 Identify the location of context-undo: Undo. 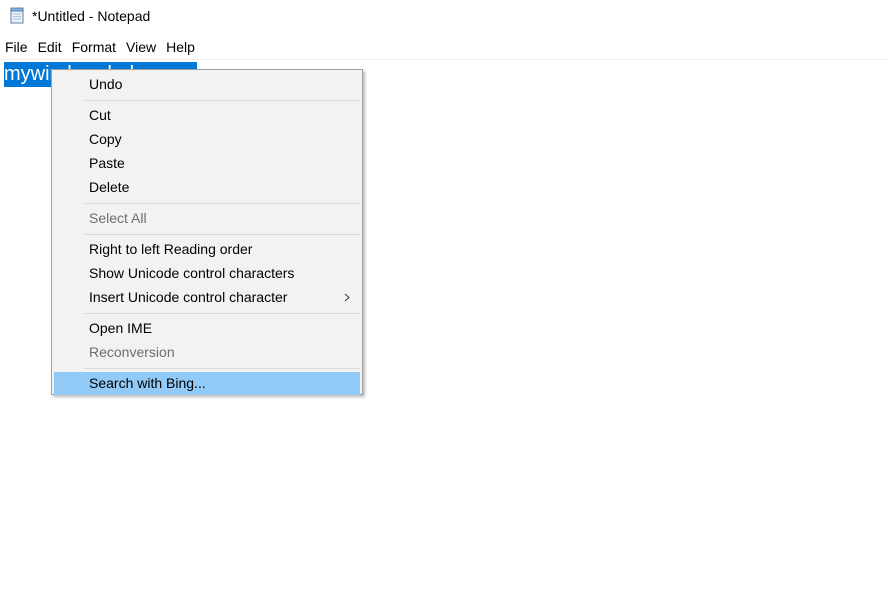
(207, 84).